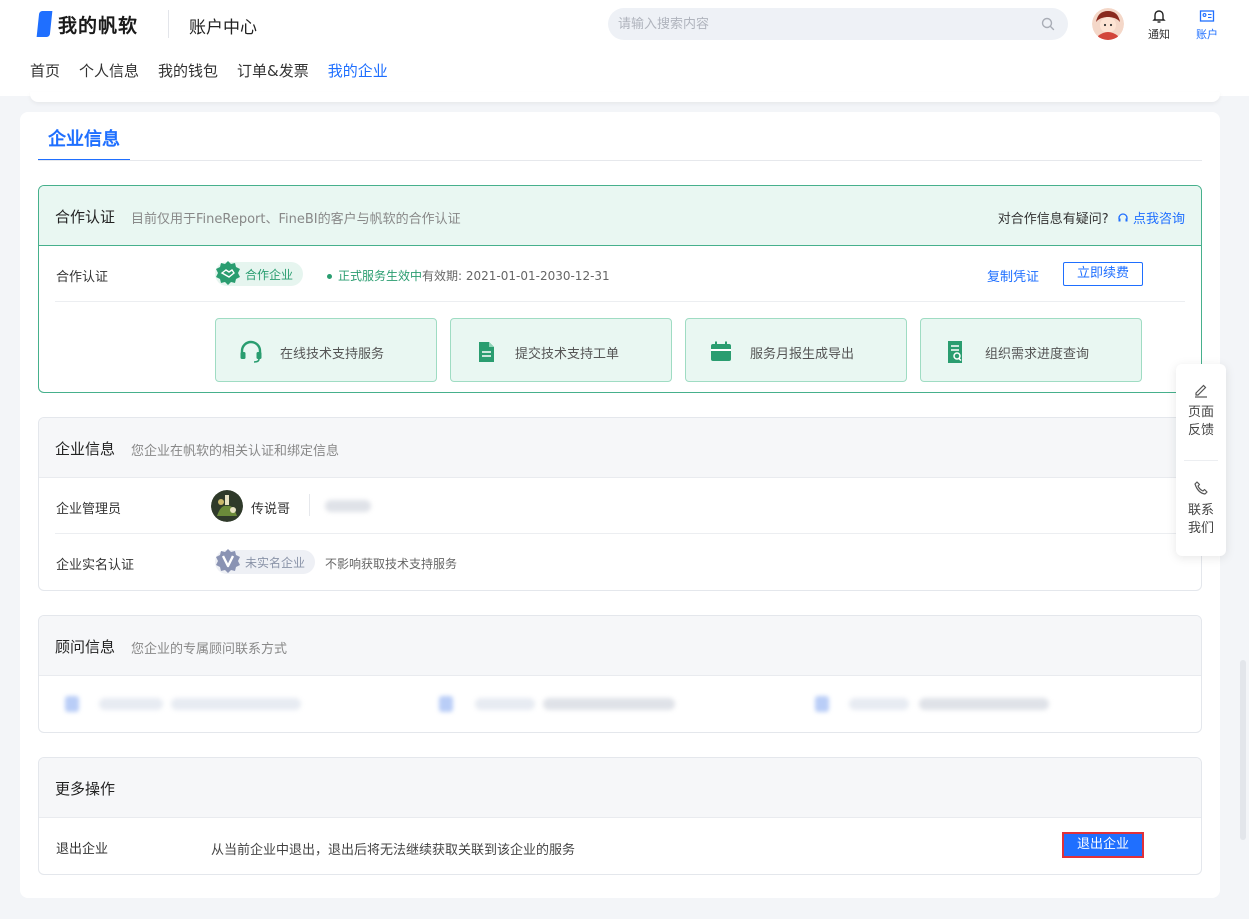  I want to click on main-nav: 首页 个人信息 我的钱包 订单&发票 我的企业, so click(223, 77).